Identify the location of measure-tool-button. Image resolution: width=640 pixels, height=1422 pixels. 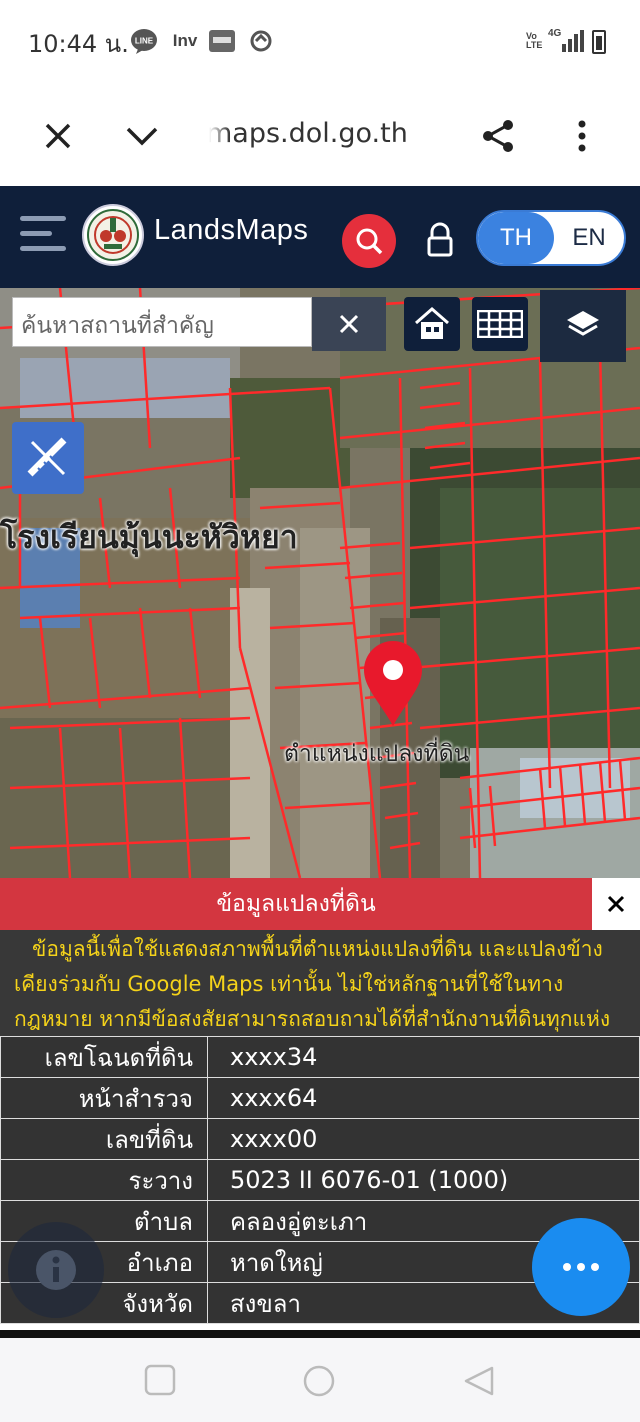
(48, 458).